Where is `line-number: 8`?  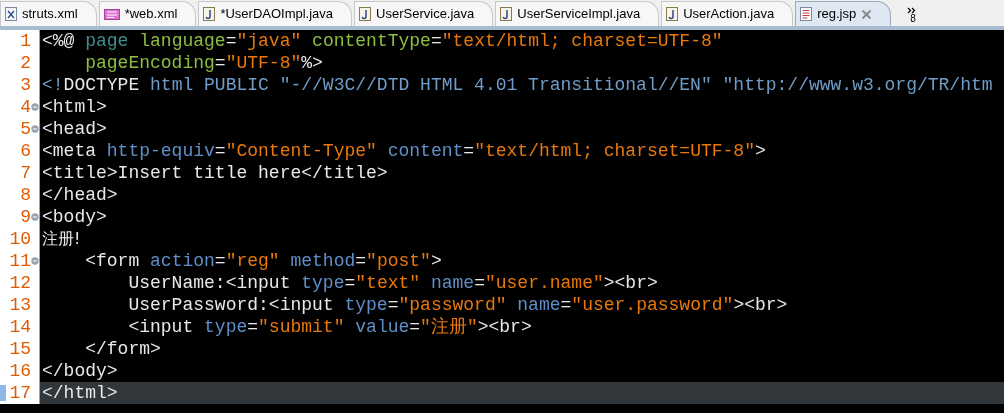 line-number: 8 is located at coordinates (25, 195).